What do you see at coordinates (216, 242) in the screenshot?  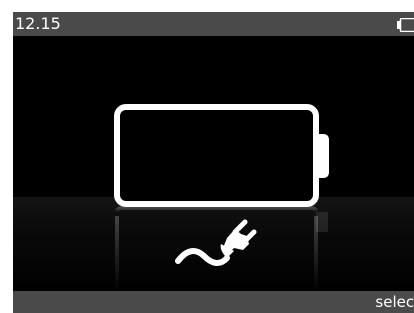 I see `power-plug-icon` at bounding box center [216, 242].